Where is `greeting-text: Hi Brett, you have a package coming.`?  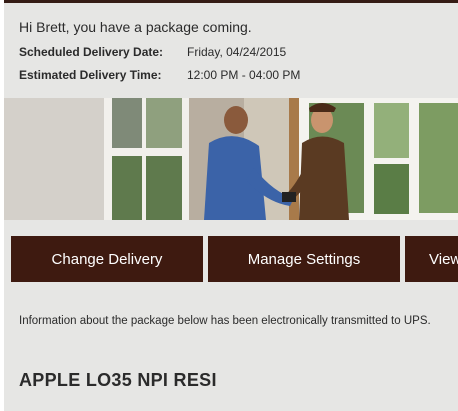
greeting-text: Hi Brett, you have a package coming. is located at coordinates (135, 27).